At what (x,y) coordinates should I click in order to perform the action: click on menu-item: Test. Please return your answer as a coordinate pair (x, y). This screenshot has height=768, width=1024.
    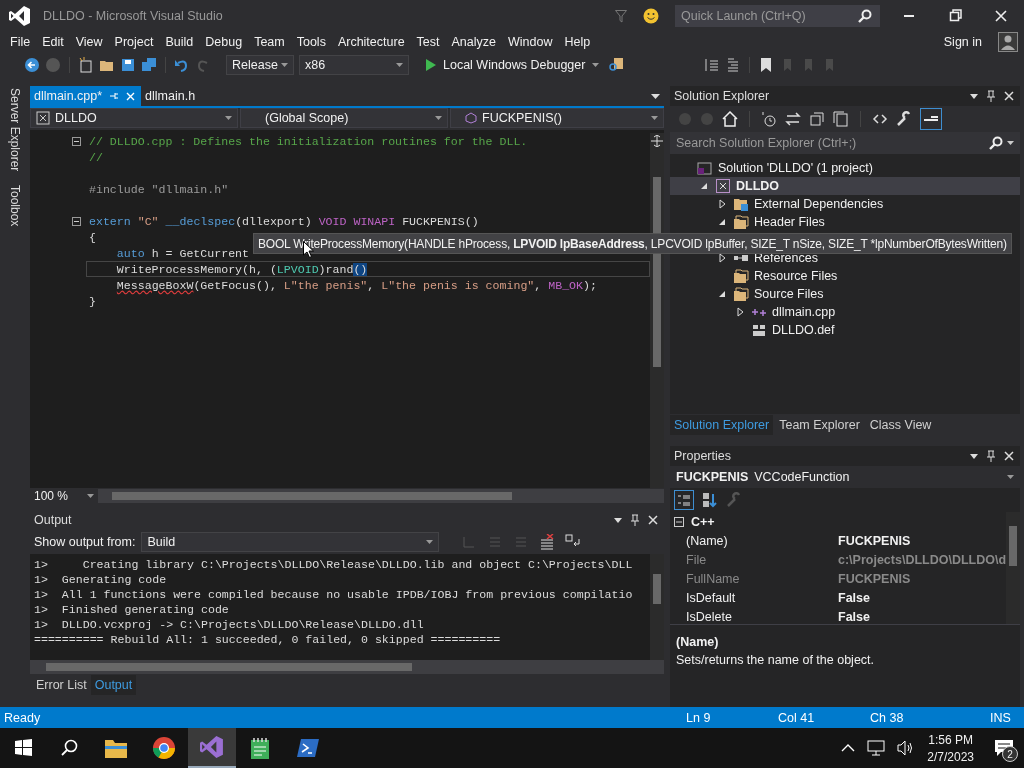
    Looking at the image, I should click on (428, 42).